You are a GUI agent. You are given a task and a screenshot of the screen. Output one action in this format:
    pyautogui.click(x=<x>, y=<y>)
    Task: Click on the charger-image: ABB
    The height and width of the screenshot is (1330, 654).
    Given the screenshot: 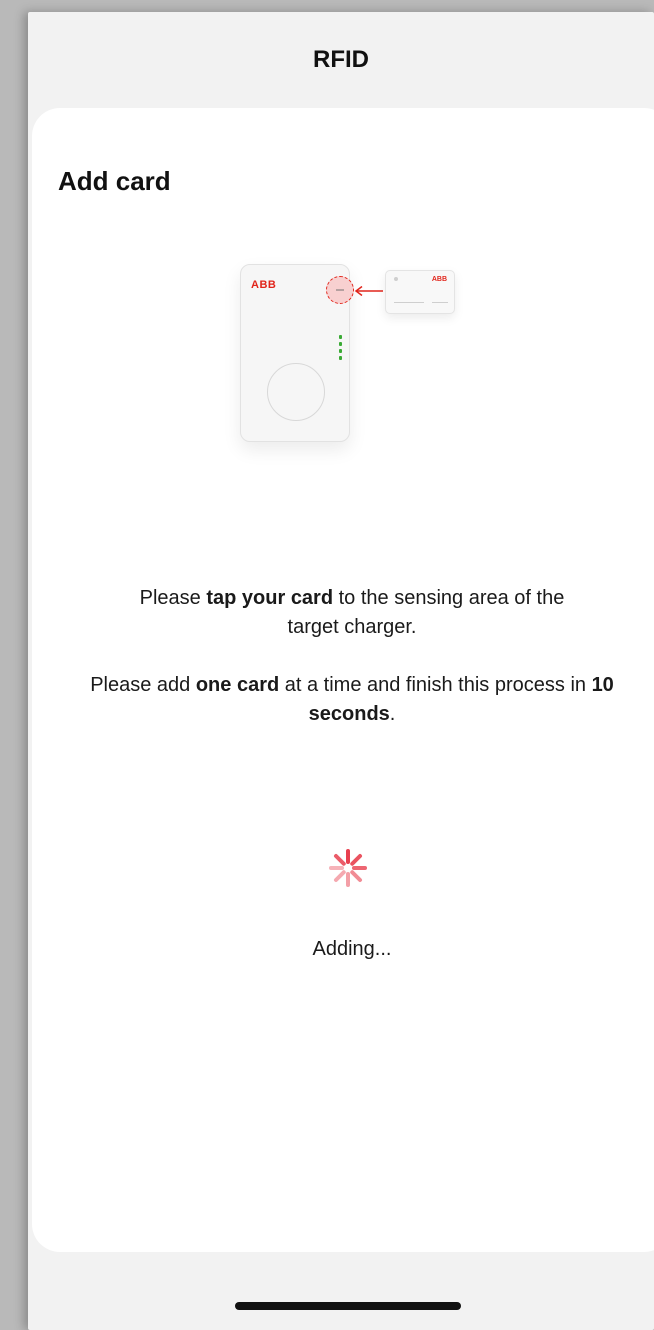 What is the action you would take?
    pyautogui.click(x=297, y=353)
    